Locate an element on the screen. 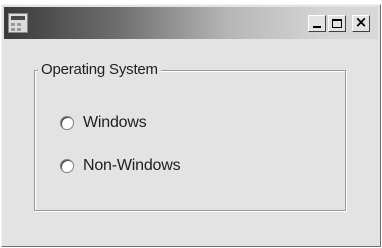 Image resolution: width=382 pixels, height=248 pixels. maximize-button is located at coordinates (337, 23).